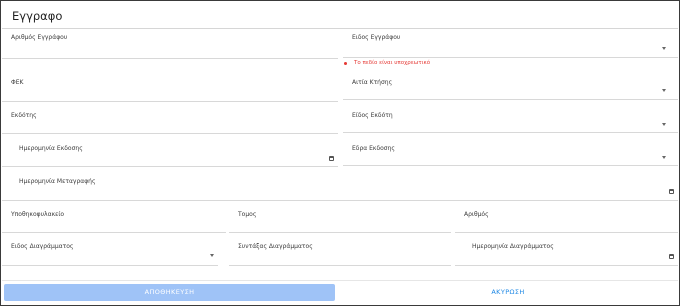 The image size is (680, 306). What do you see at coordinates (169, 292) in the screenshot?
I see `save-button: ΑΠΟΘΗΚΕΥΣΗ` at bounding box center [169, 292].